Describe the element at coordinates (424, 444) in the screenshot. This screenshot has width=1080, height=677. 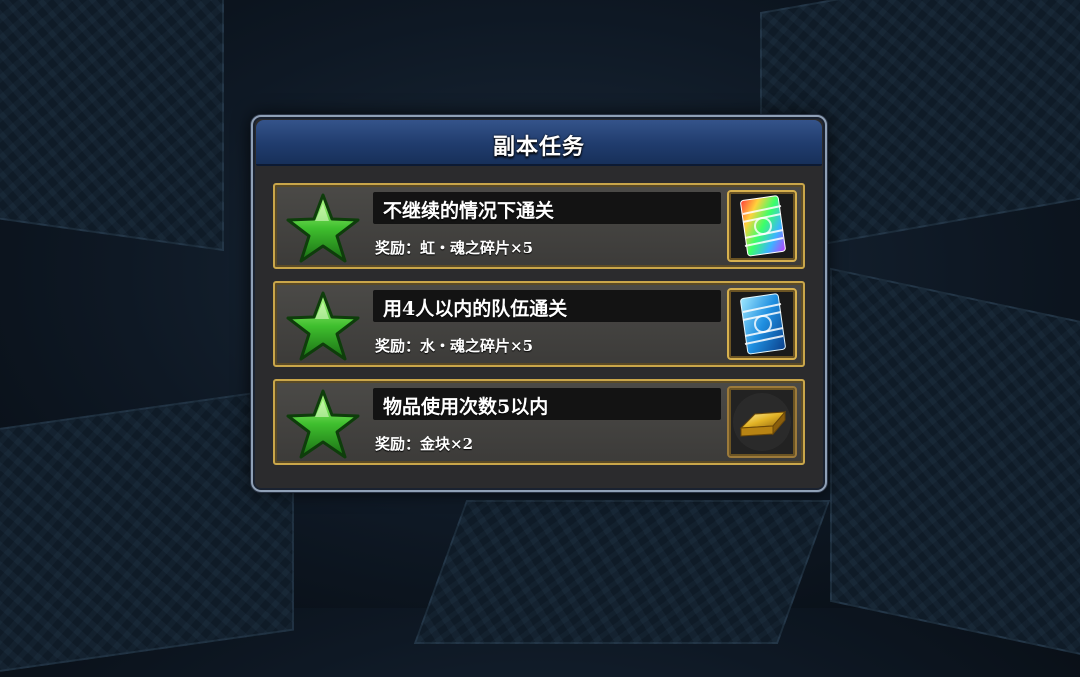
I see `mission-reward: 奖励：金块×2` at that location.